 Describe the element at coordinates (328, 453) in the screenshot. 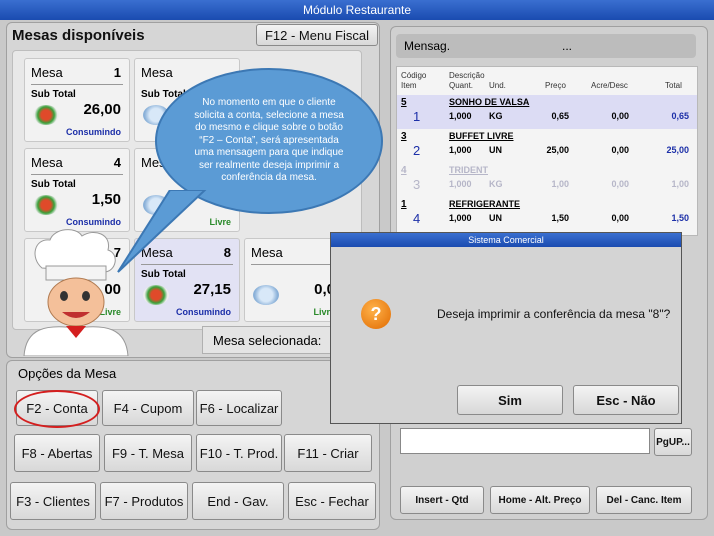

I see `f11-criar-button: F11 - Criar` at that location.